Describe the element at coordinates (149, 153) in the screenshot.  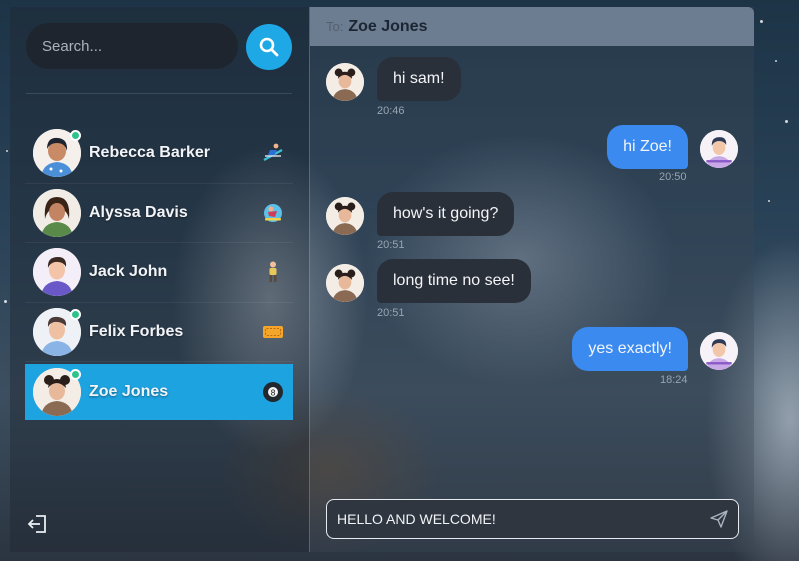
I see `contact-name: Rebecca Barker` at that location.